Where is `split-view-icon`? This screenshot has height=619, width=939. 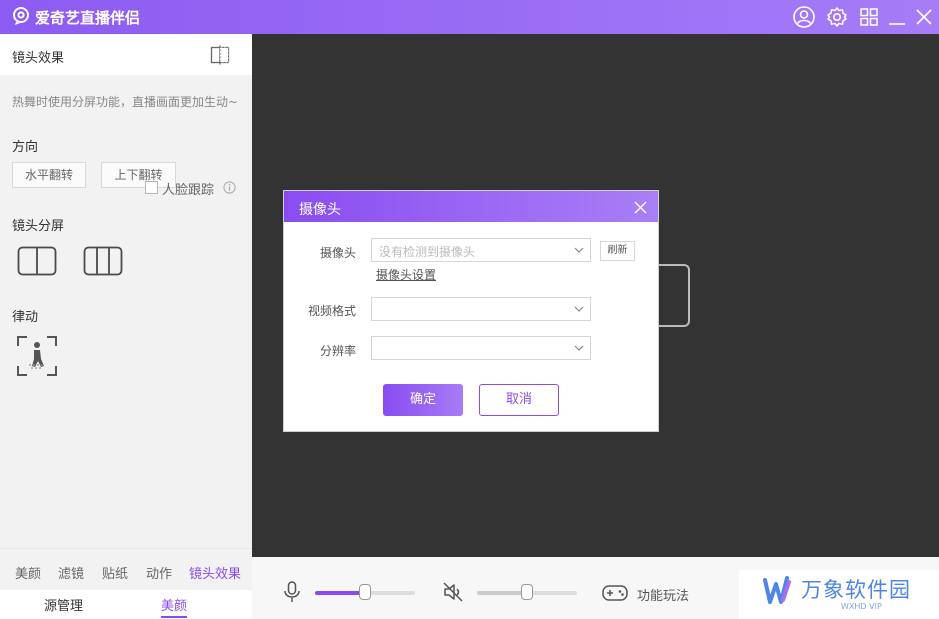
split-view-icon is located at coordinates (220, 55).